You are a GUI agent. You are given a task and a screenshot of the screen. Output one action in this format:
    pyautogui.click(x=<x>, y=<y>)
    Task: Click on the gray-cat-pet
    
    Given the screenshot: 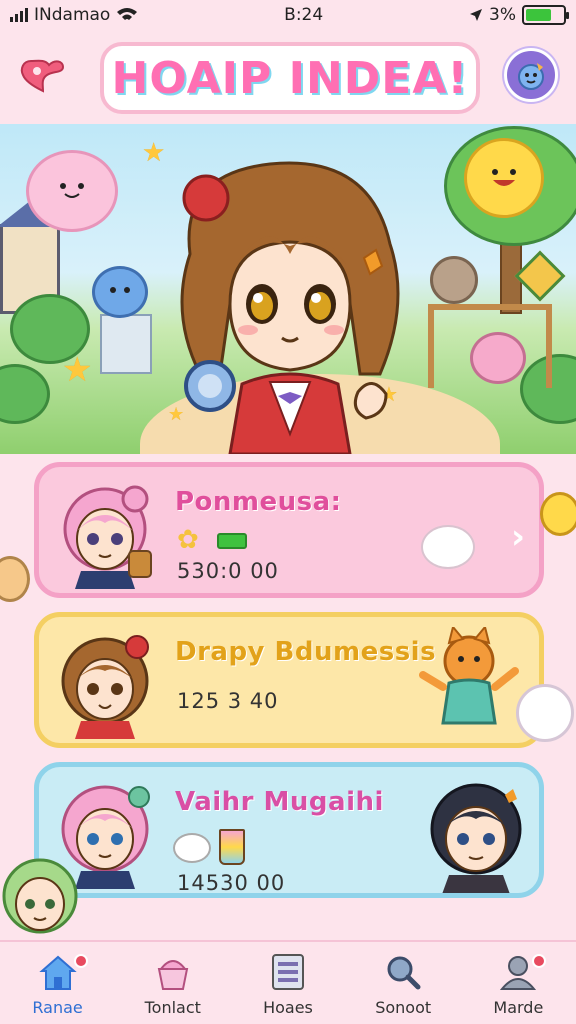 What is the action you would take?
    pyautogui.click(x=454, y=280)
    